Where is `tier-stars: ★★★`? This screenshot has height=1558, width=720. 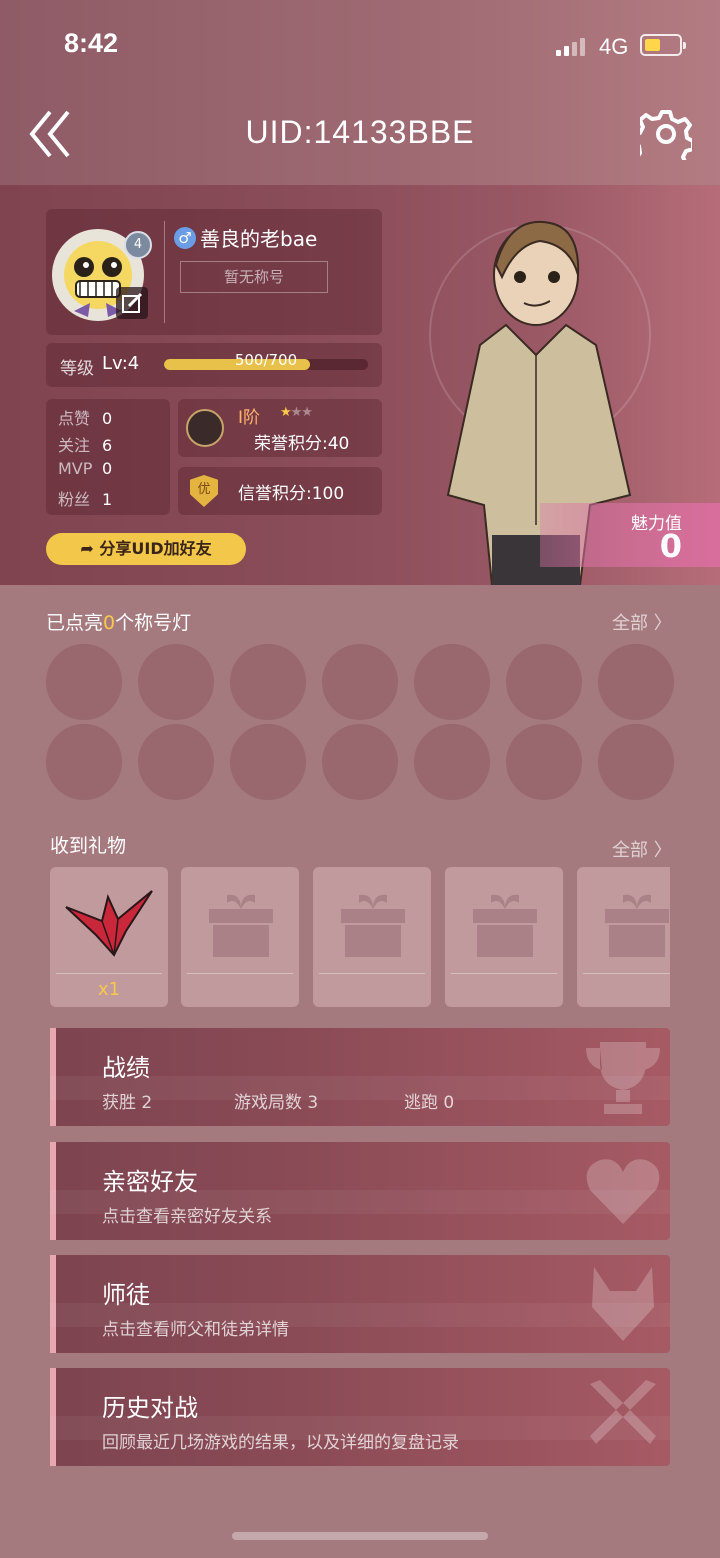 tier-stars: ★★★ is located at coordinates (296, 412).